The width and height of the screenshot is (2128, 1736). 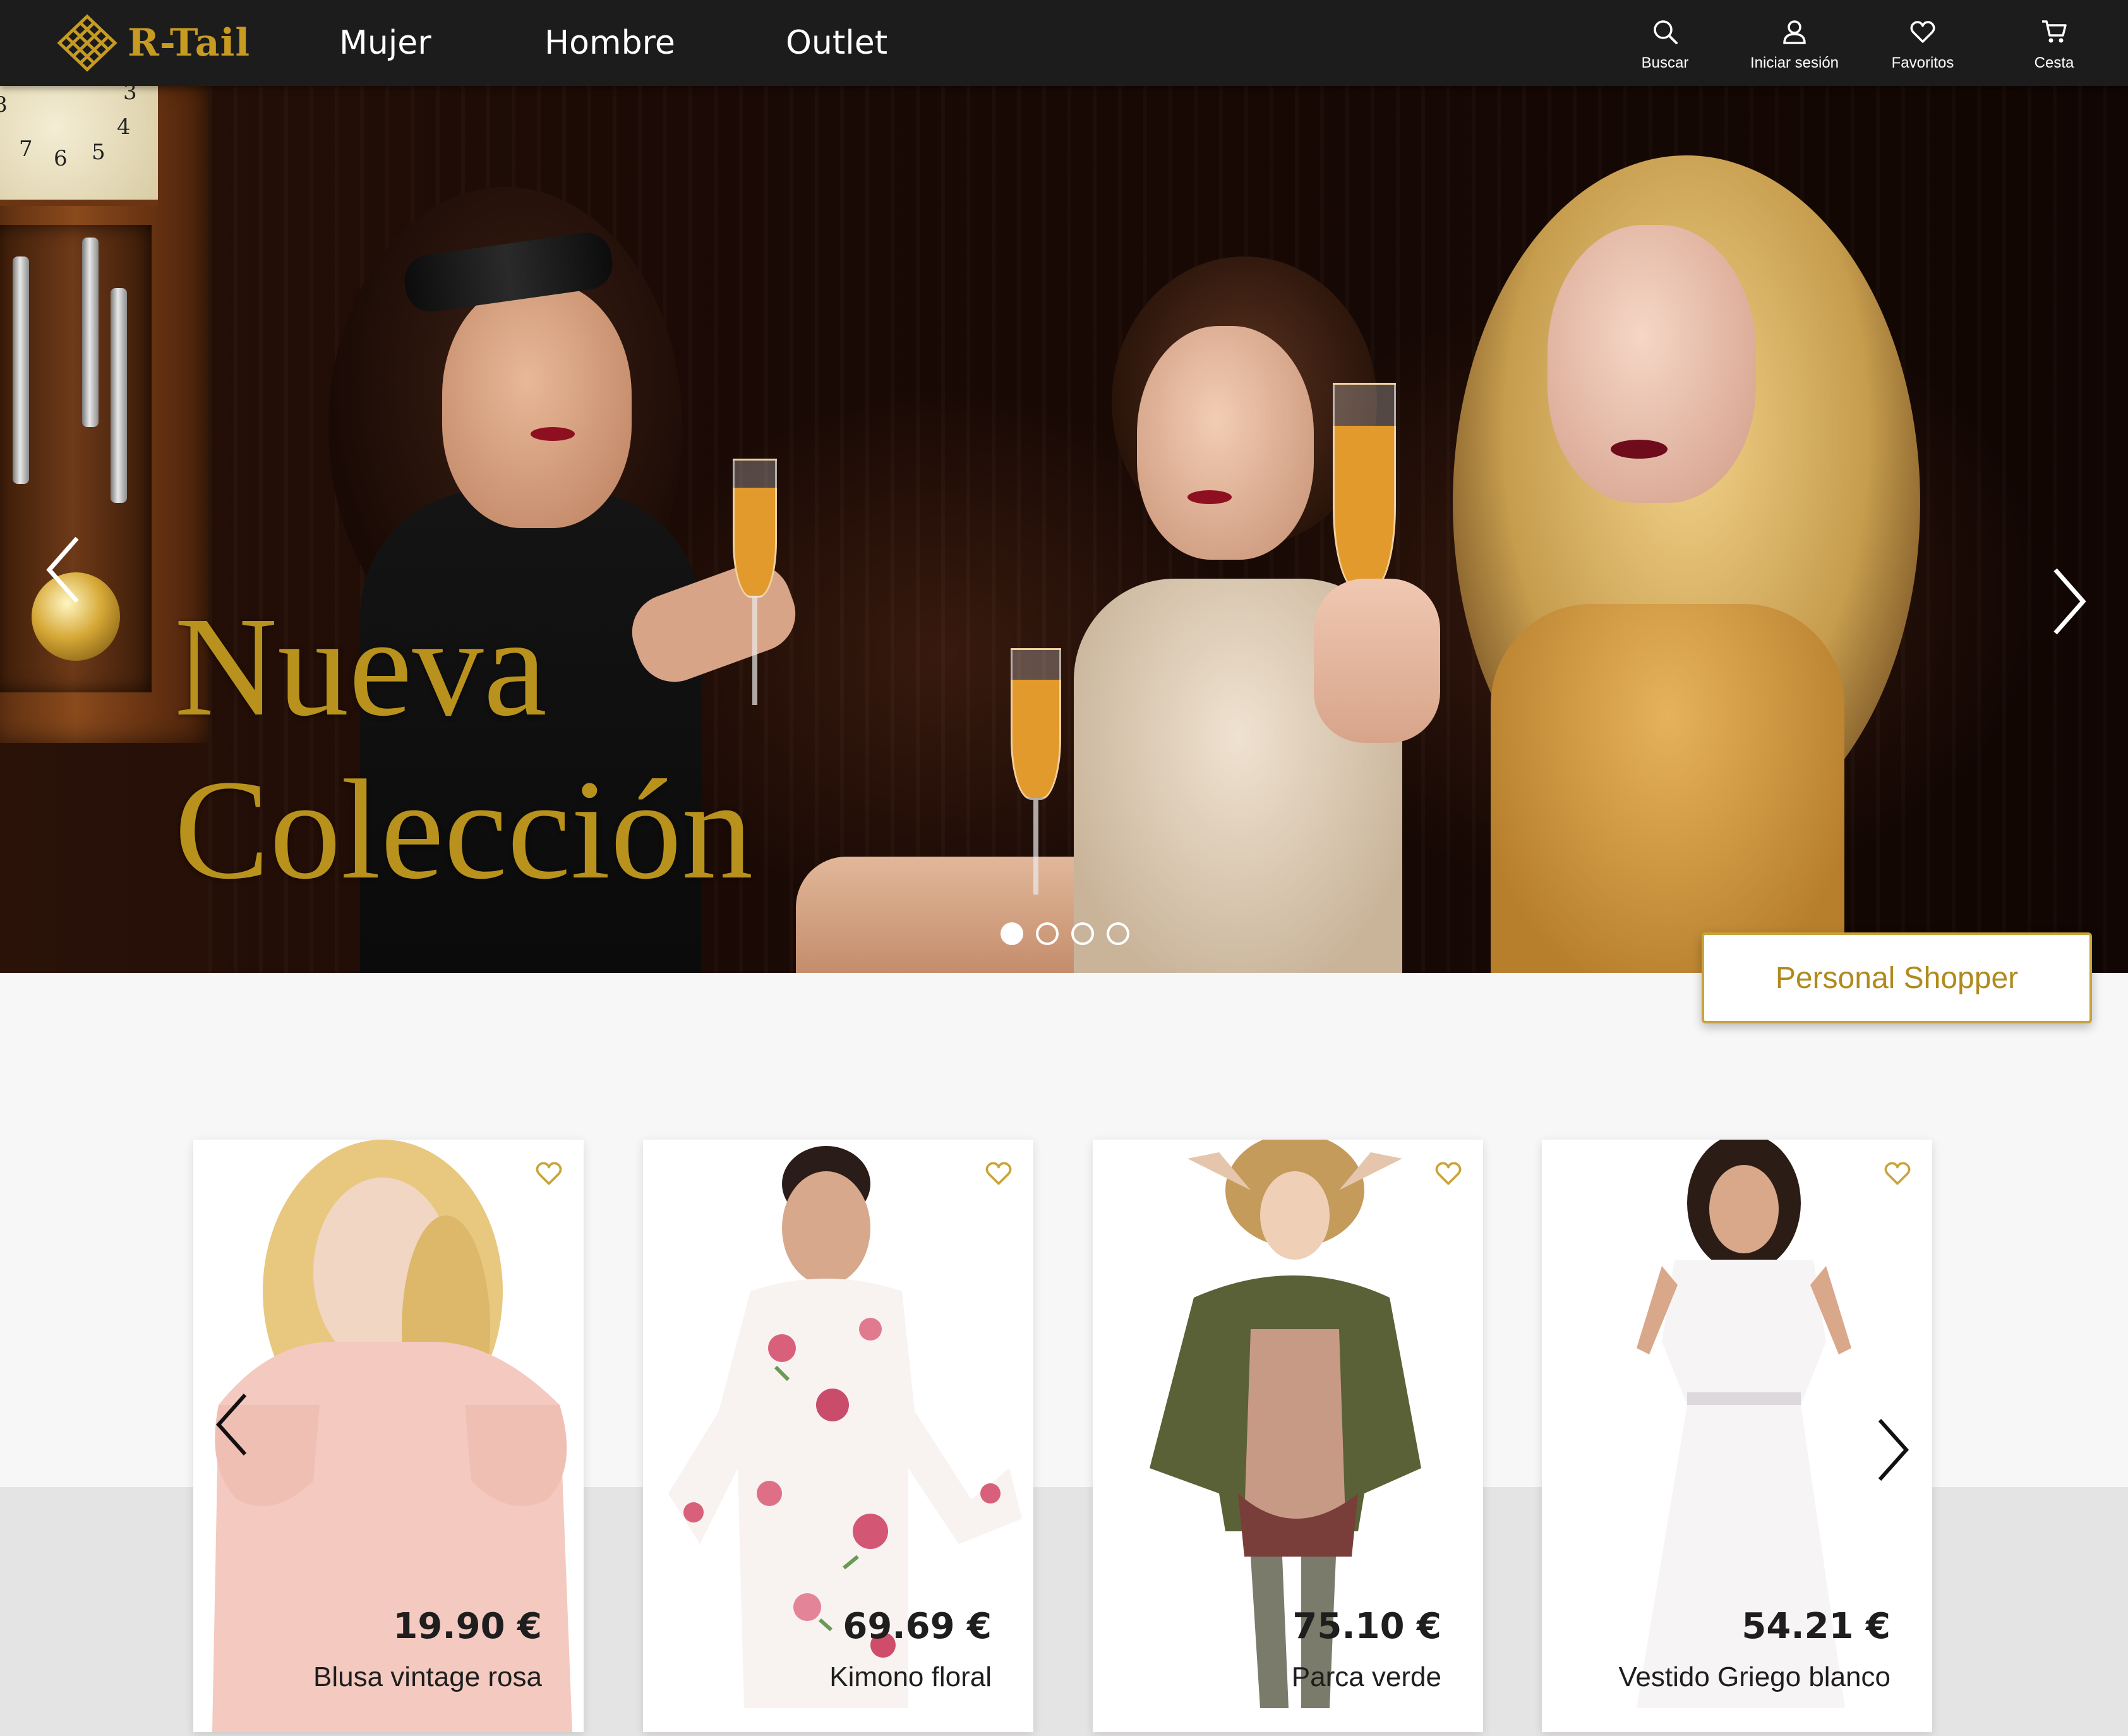 What do you see at coordinates (124, 127) in the screenshot?
I see `clock-numeral: 4` at bounding box center [124, 127].